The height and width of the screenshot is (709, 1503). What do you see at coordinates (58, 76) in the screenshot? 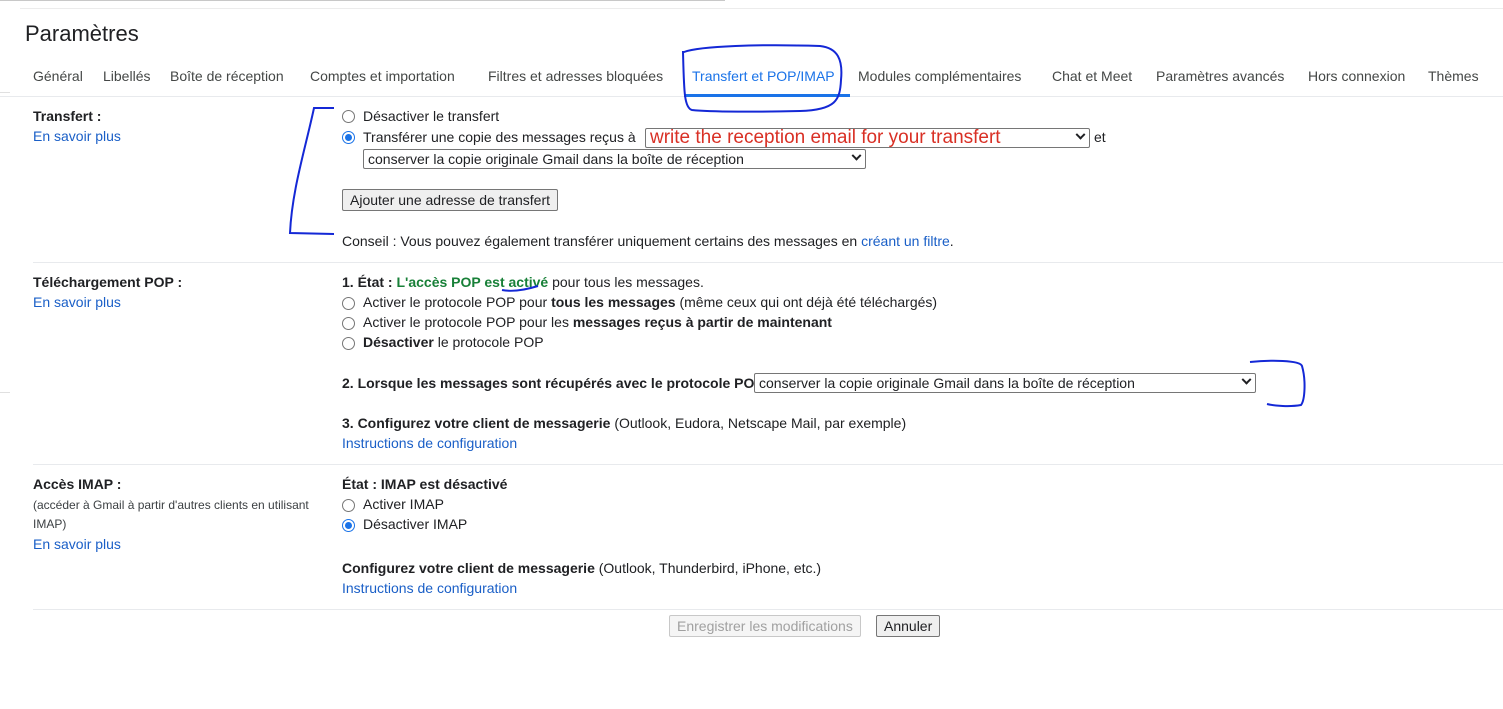
I see `tab-general: Général` at bounding box center [58, 76].